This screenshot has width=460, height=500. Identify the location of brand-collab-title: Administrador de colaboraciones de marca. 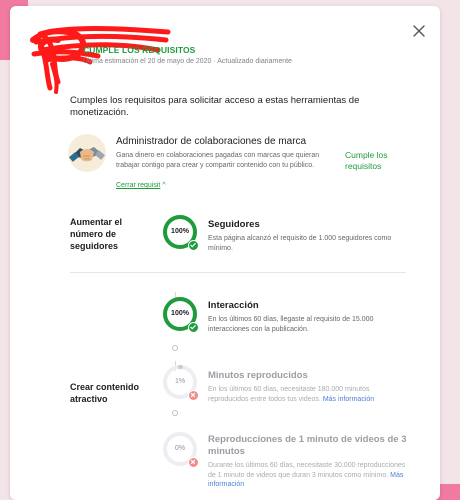
(211, 141).